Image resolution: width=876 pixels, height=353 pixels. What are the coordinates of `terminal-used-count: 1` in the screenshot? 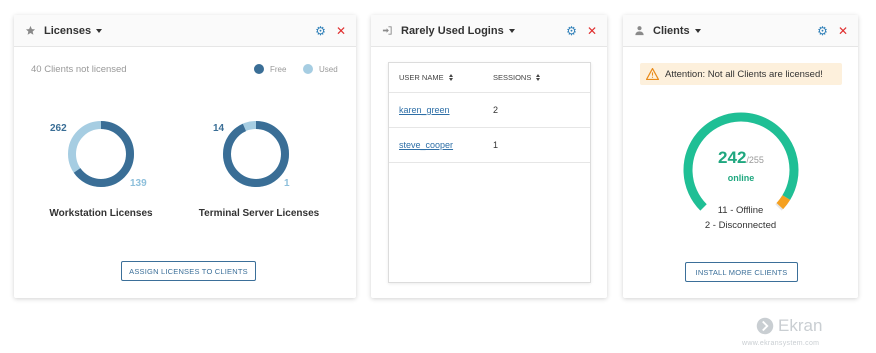 It's located at (287, 183).